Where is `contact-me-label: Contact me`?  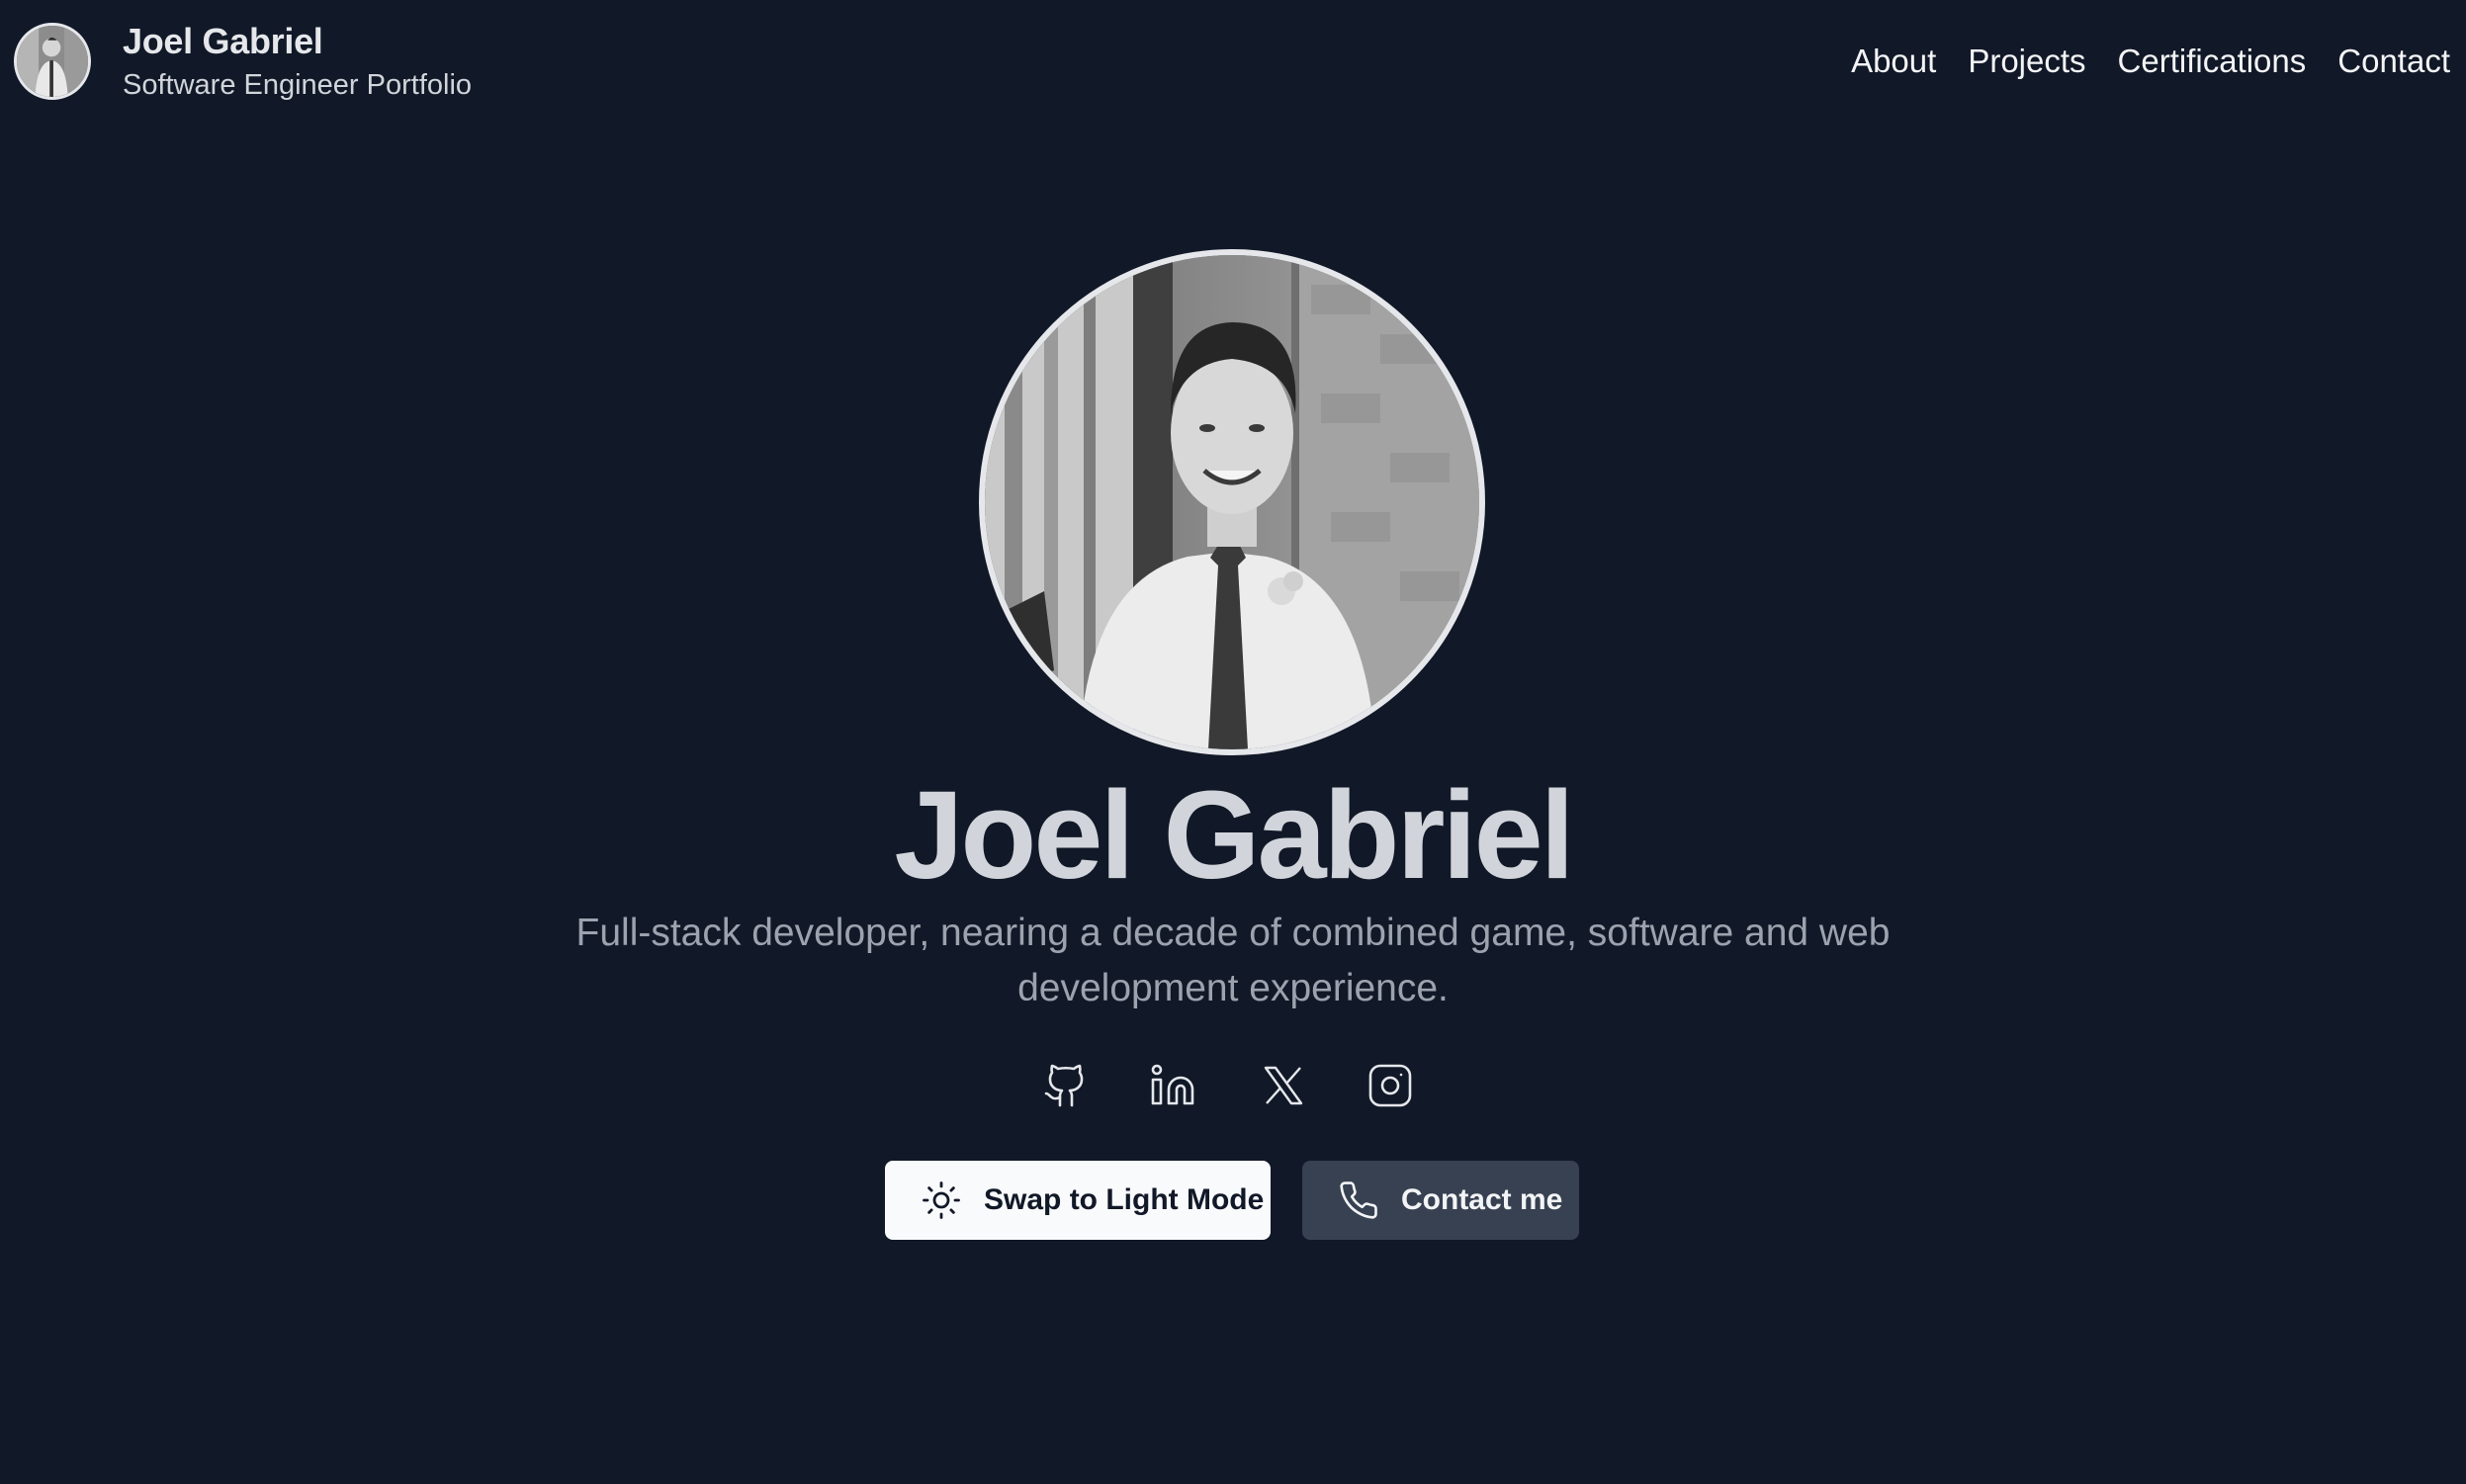 contact-me-label: Contact me is located at coordinates (1482, 1199).